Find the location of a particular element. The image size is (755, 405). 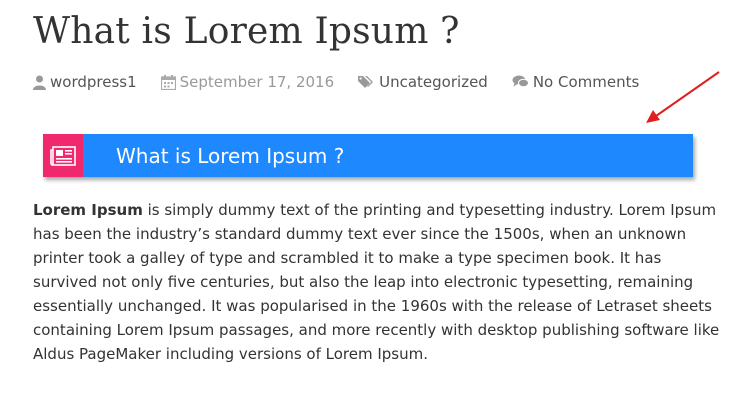

date-text: September 17, 2016 is located at coordinates (257, 82).